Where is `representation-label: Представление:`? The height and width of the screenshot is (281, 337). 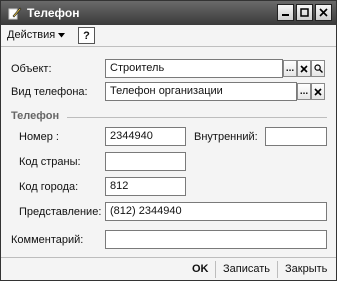
representation-label: Представление: is located at coordinates (60, 212).